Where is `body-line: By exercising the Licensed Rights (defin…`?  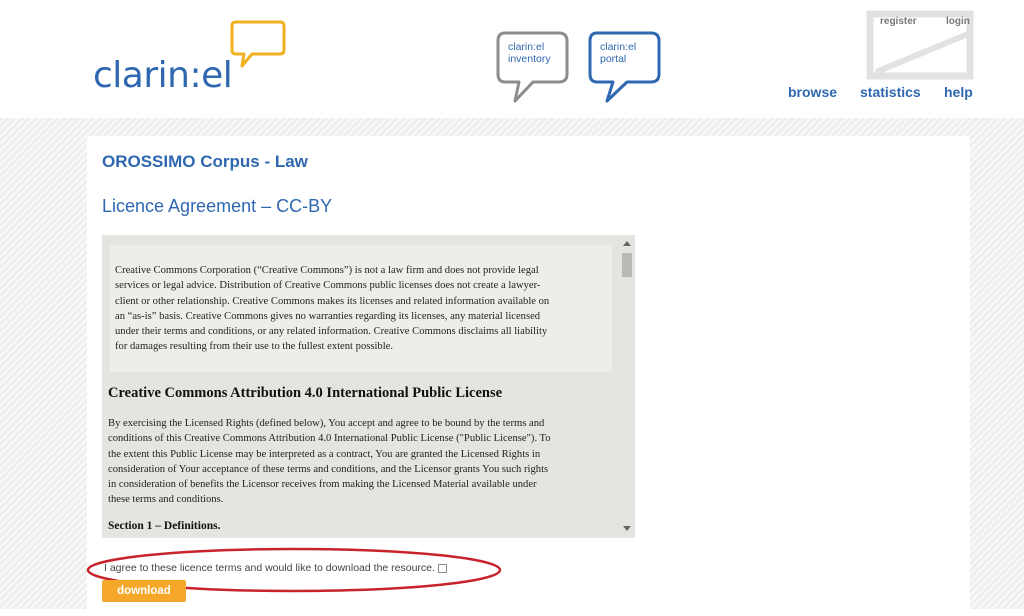
body-line: By exercising the Licensed Rights (defin… is located at coordinates (326, 423).